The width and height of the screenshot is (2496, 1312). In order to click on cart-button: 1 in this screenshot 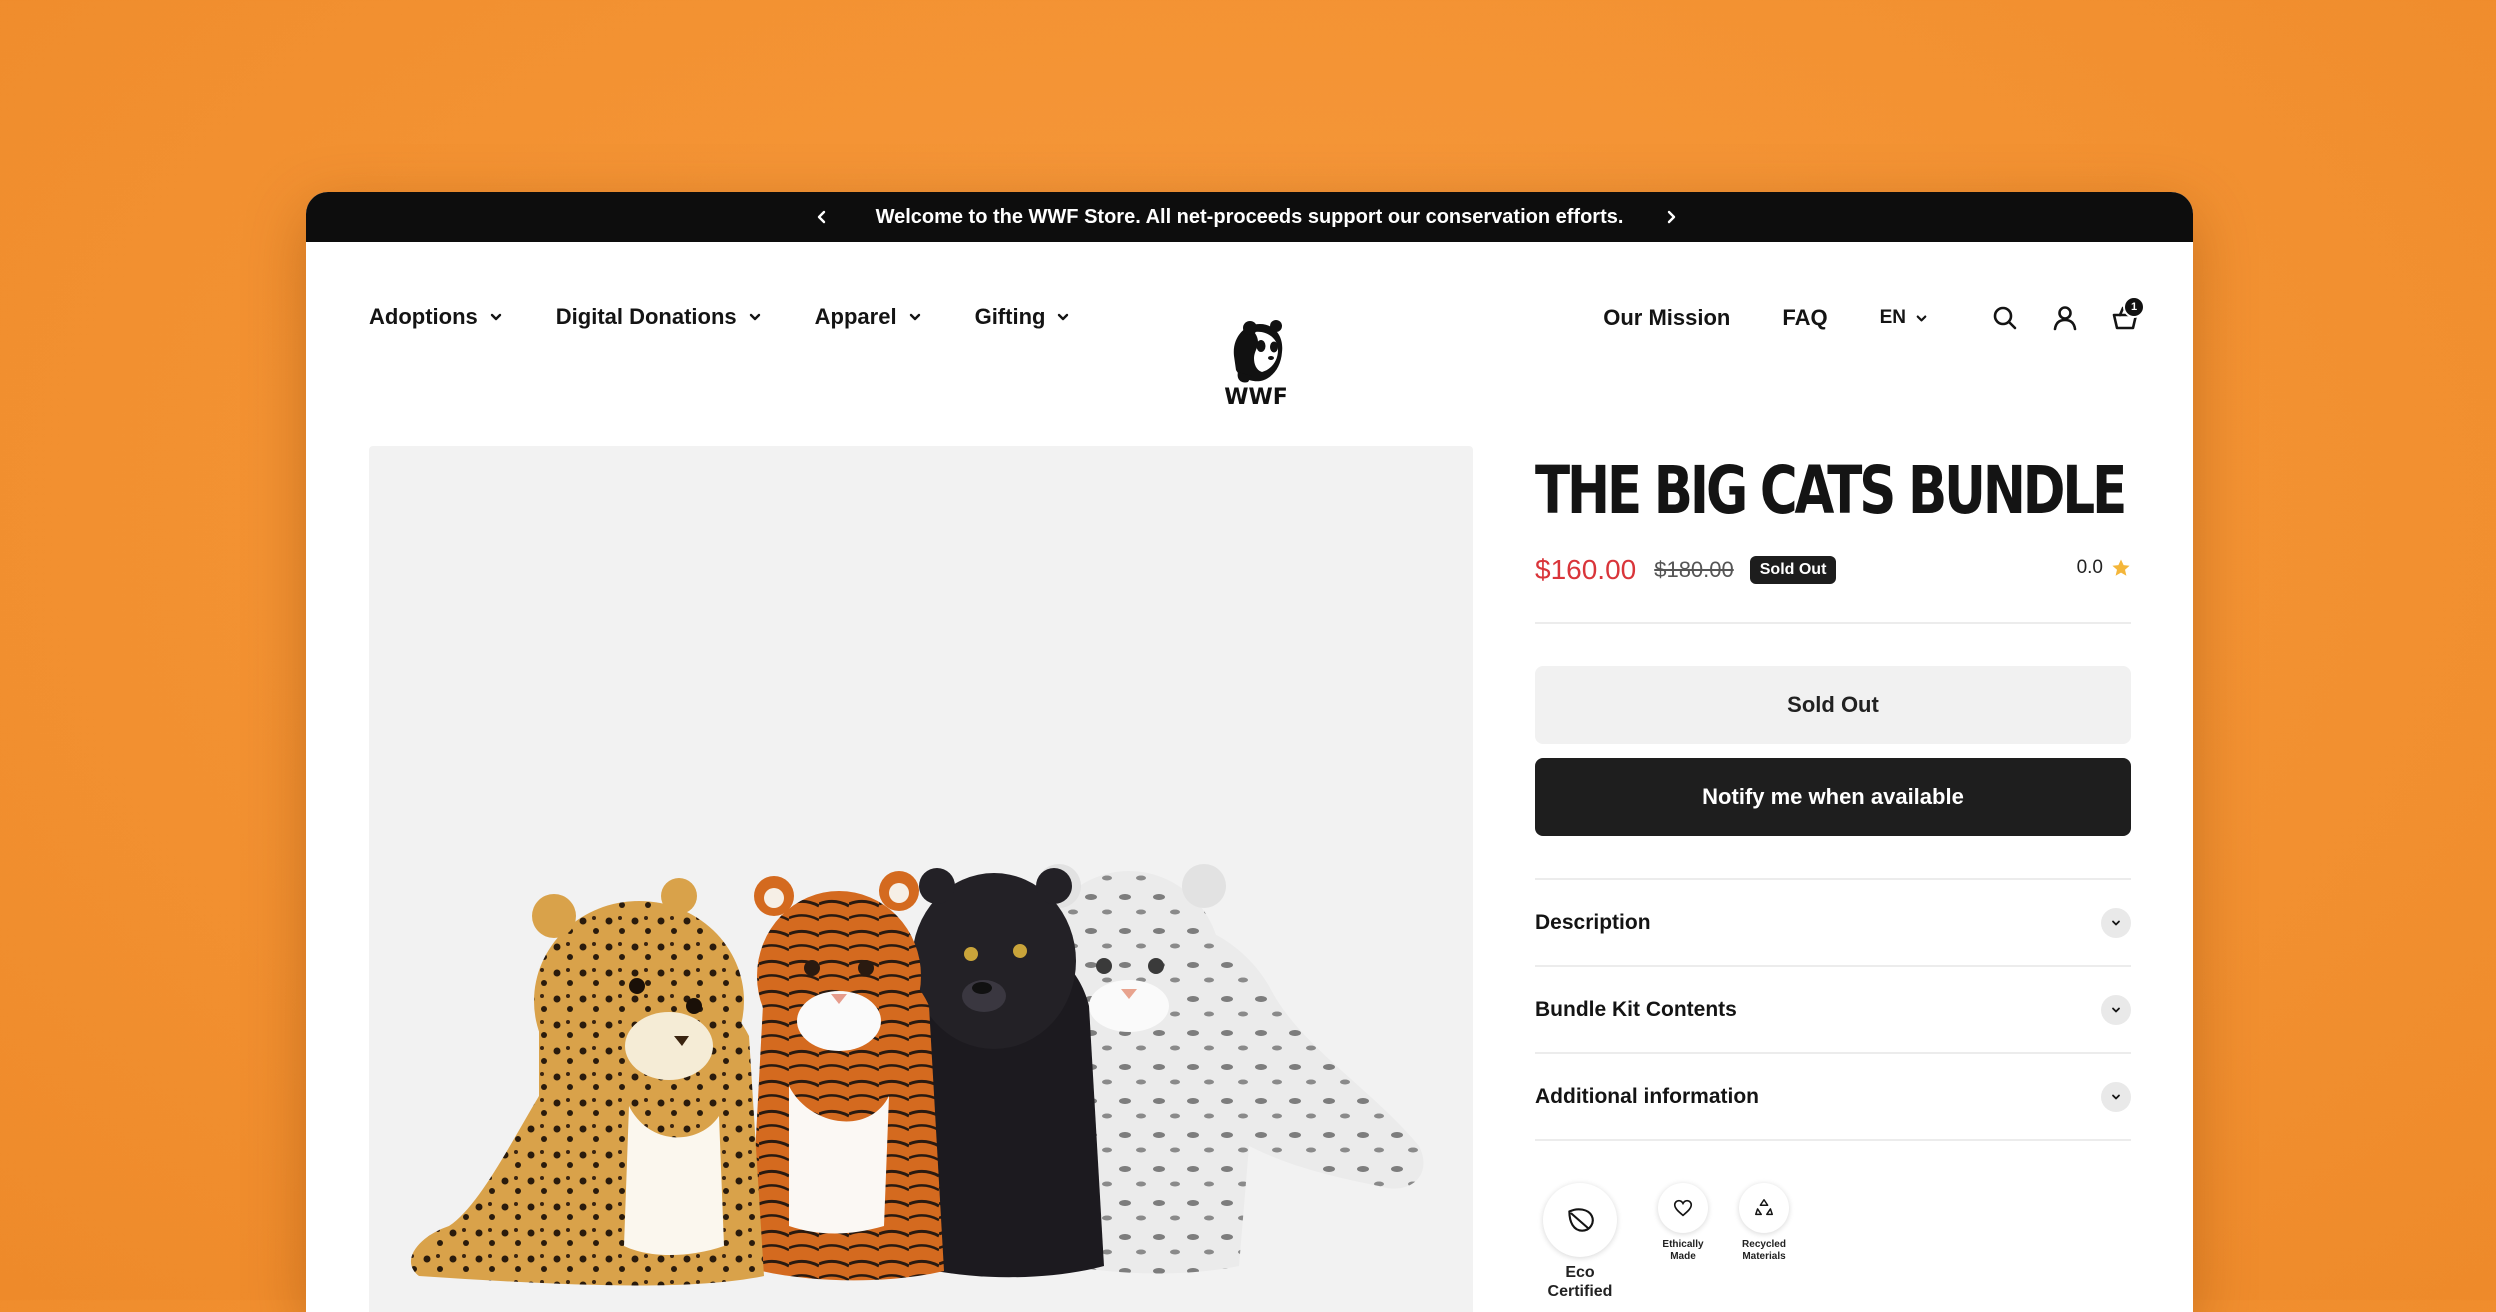, I will do `click(2128, 314)`.